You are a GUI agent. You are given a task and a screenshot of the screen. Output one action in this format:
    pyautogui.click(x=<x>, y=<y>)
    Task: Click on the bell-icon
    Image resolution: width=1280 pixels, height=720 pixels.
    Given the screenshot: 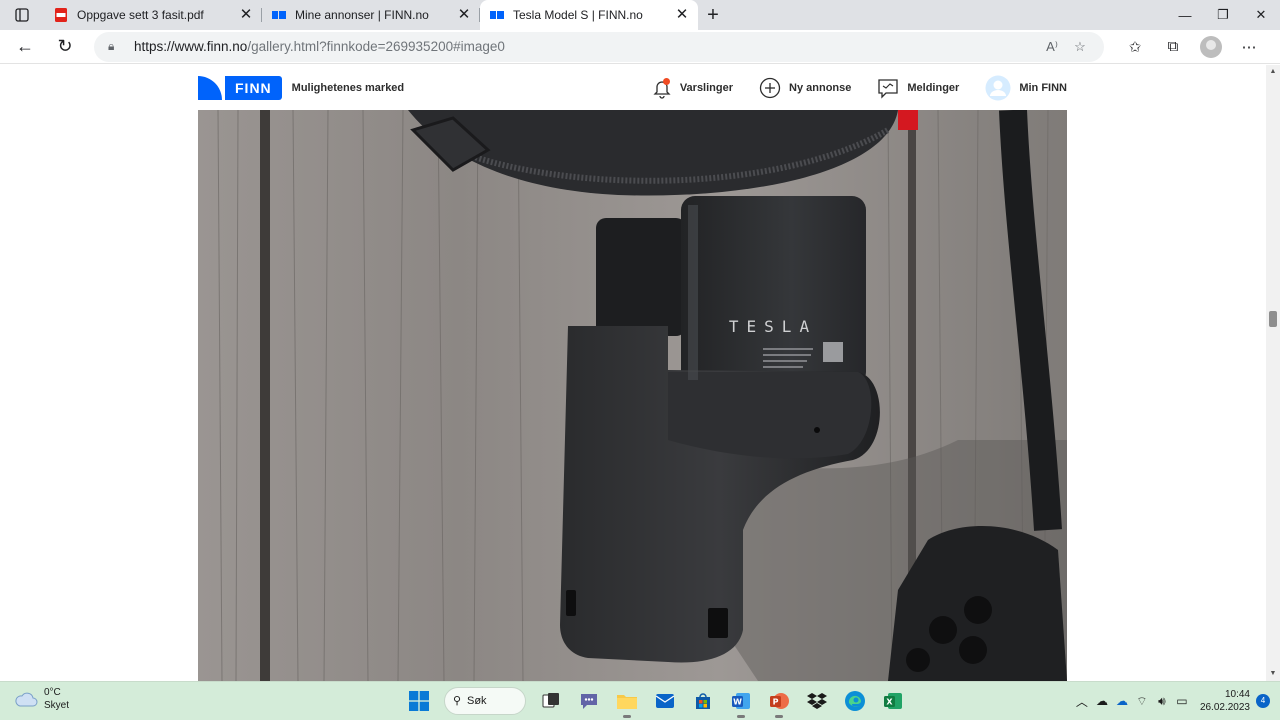 What is the action you would take?
    pyautogui.click(x=662, y=88)
    